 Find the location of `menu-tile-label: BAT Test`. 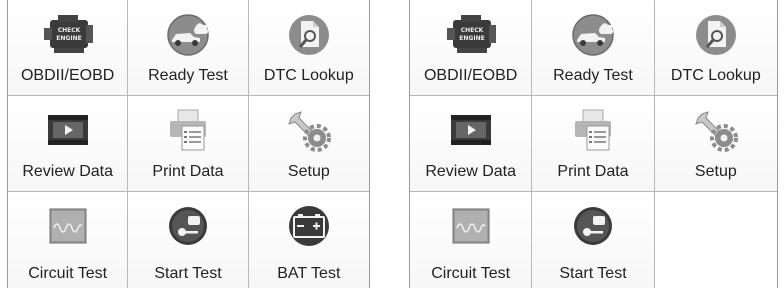

menu-tile-label: BAT Test is located at coordinates (309, 273).